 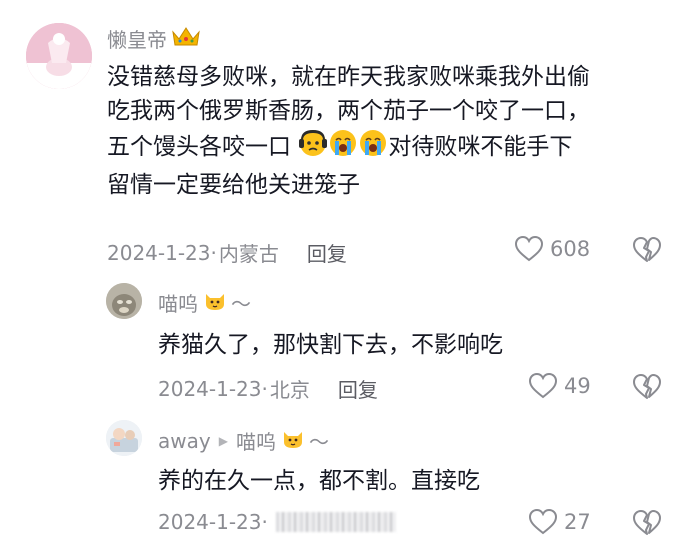 I want to click on reply-meta: 2024-1-23 ·, so click(x=277, y=522).